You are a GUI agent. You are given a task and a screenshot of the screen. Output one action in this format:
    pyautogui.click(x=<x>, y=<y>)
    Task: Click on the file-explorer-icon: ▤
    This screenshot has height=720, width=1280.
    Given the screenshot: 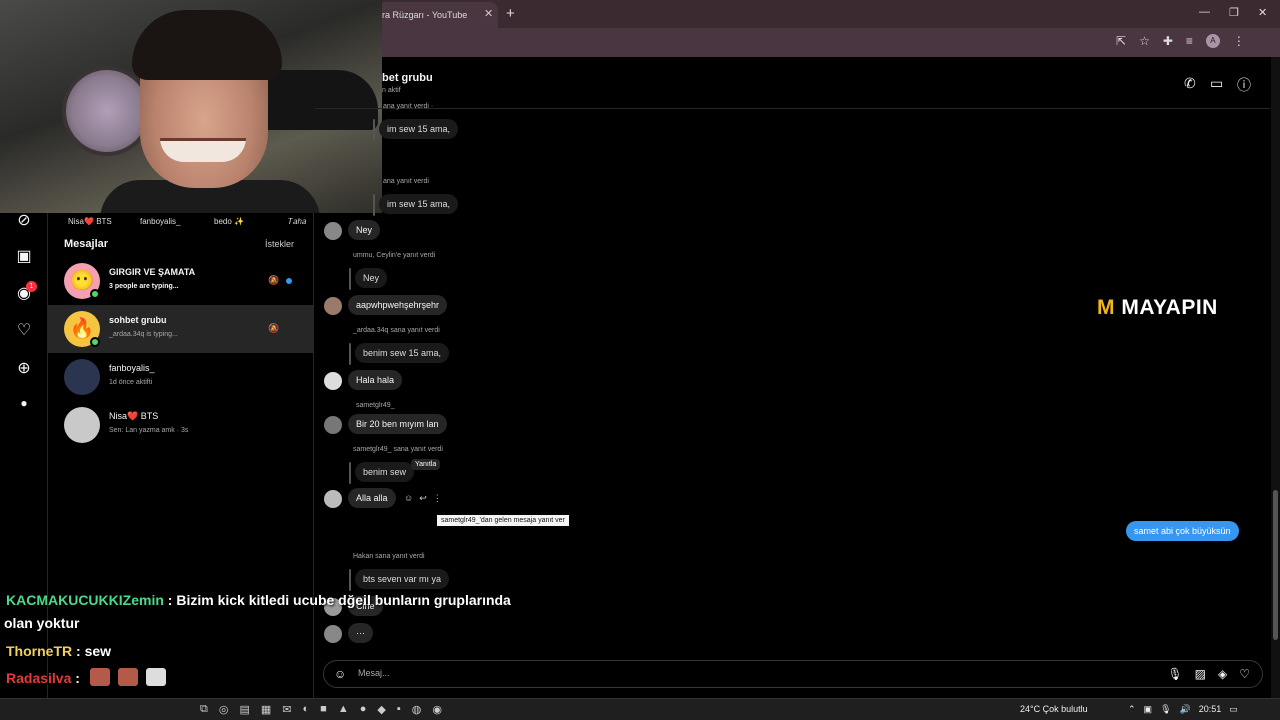 What is the action you would take?
    pyautogui.click(x=244, y=709)
    